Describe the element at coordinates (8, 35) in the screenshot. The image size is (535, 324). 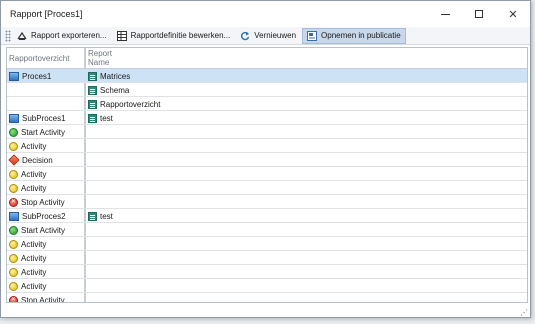
I see `toolbar-grip-icon` at that location.